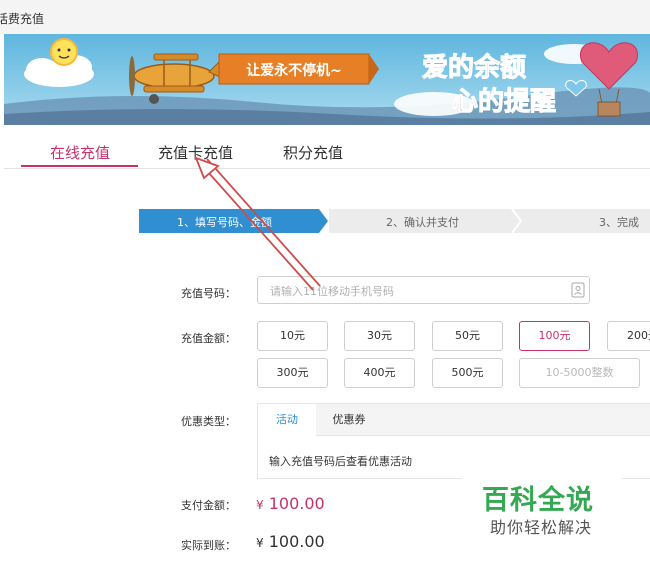 The image size is (650, 566). I want to click on promo-label: 优惠类型：, so click(208, 421).